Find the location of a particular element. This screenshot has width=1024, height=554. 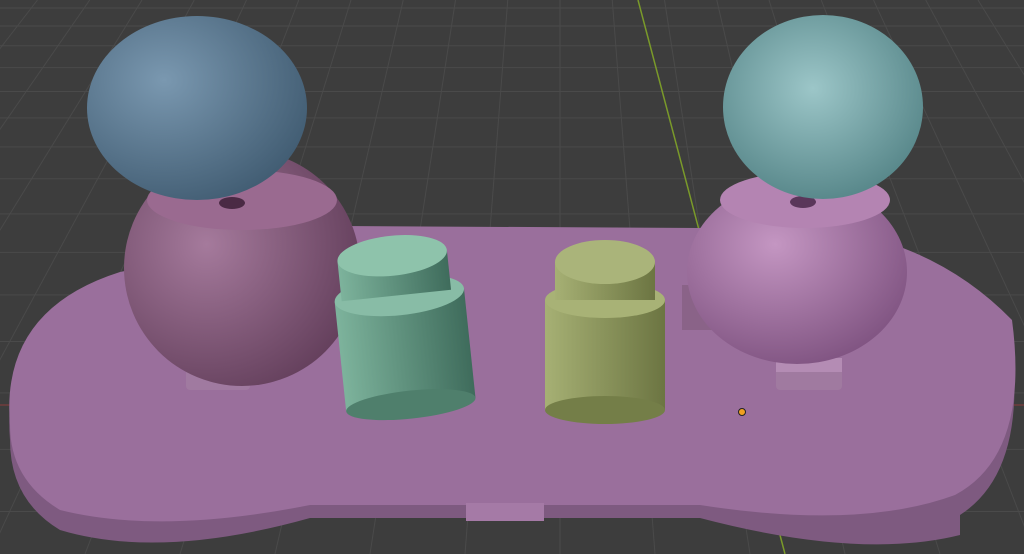

yellow-button is located at coordinates (605, 332).